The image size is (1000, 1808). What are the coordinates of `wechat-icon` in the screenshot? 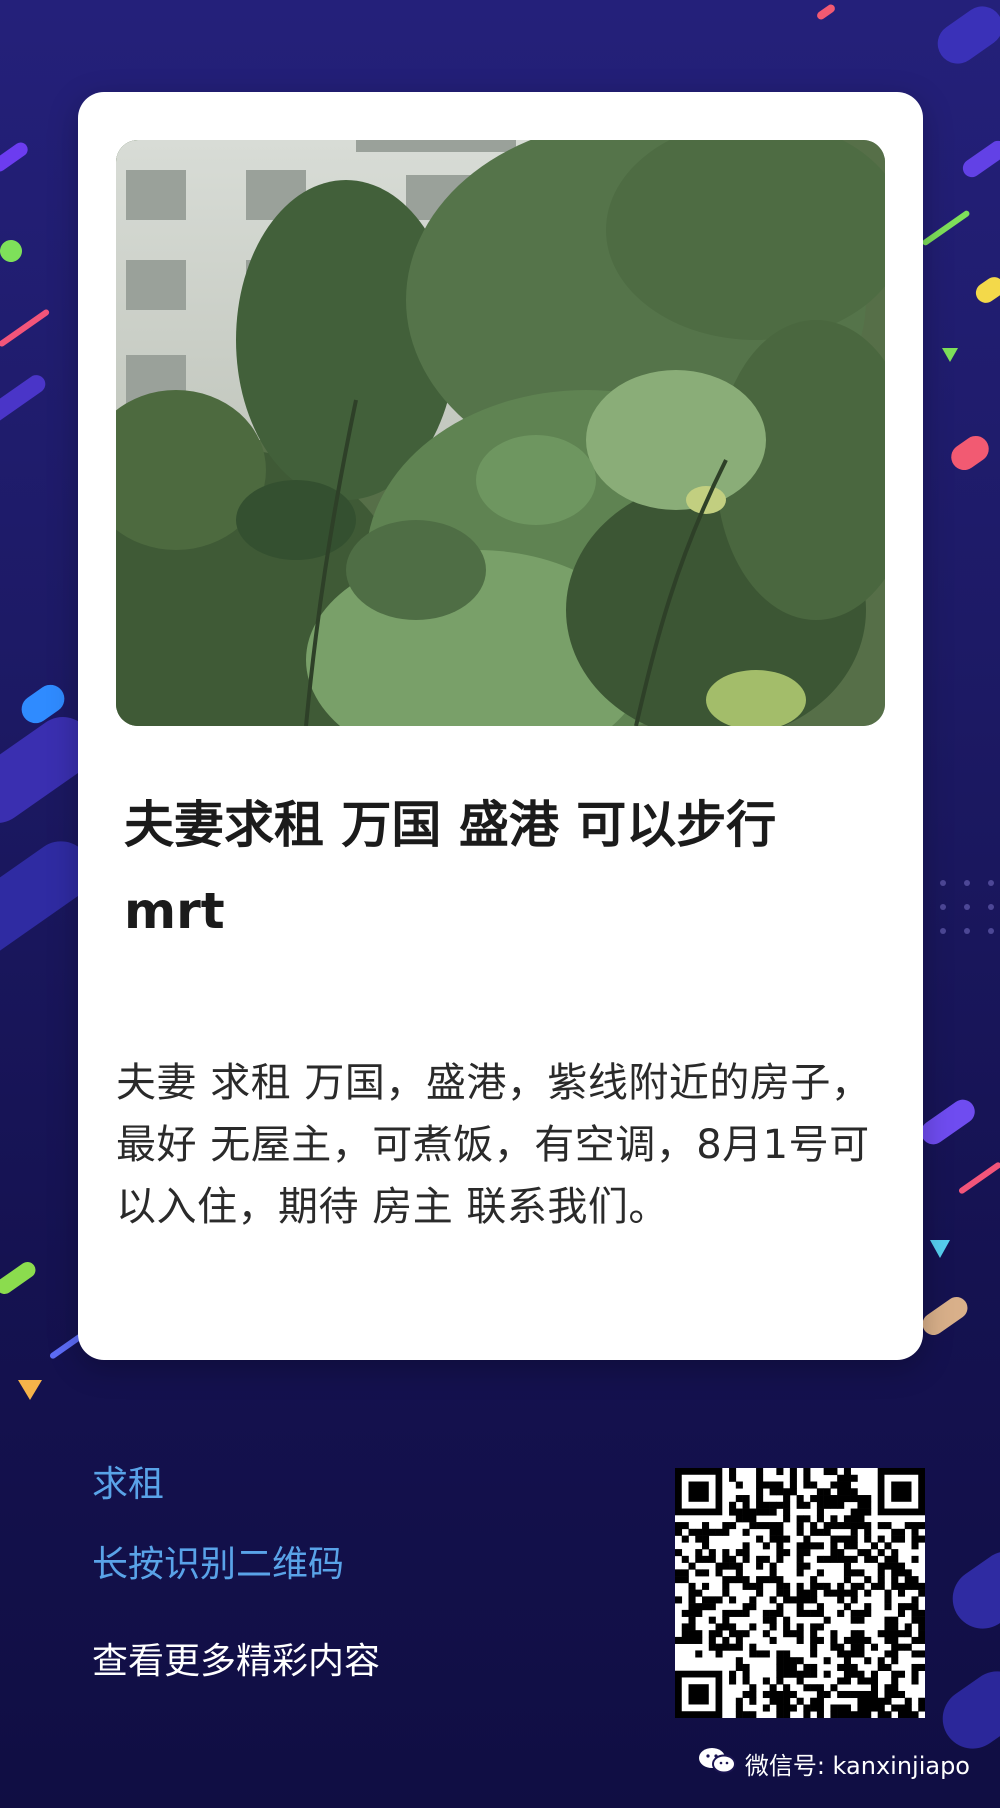 It's located at (717, 1763).